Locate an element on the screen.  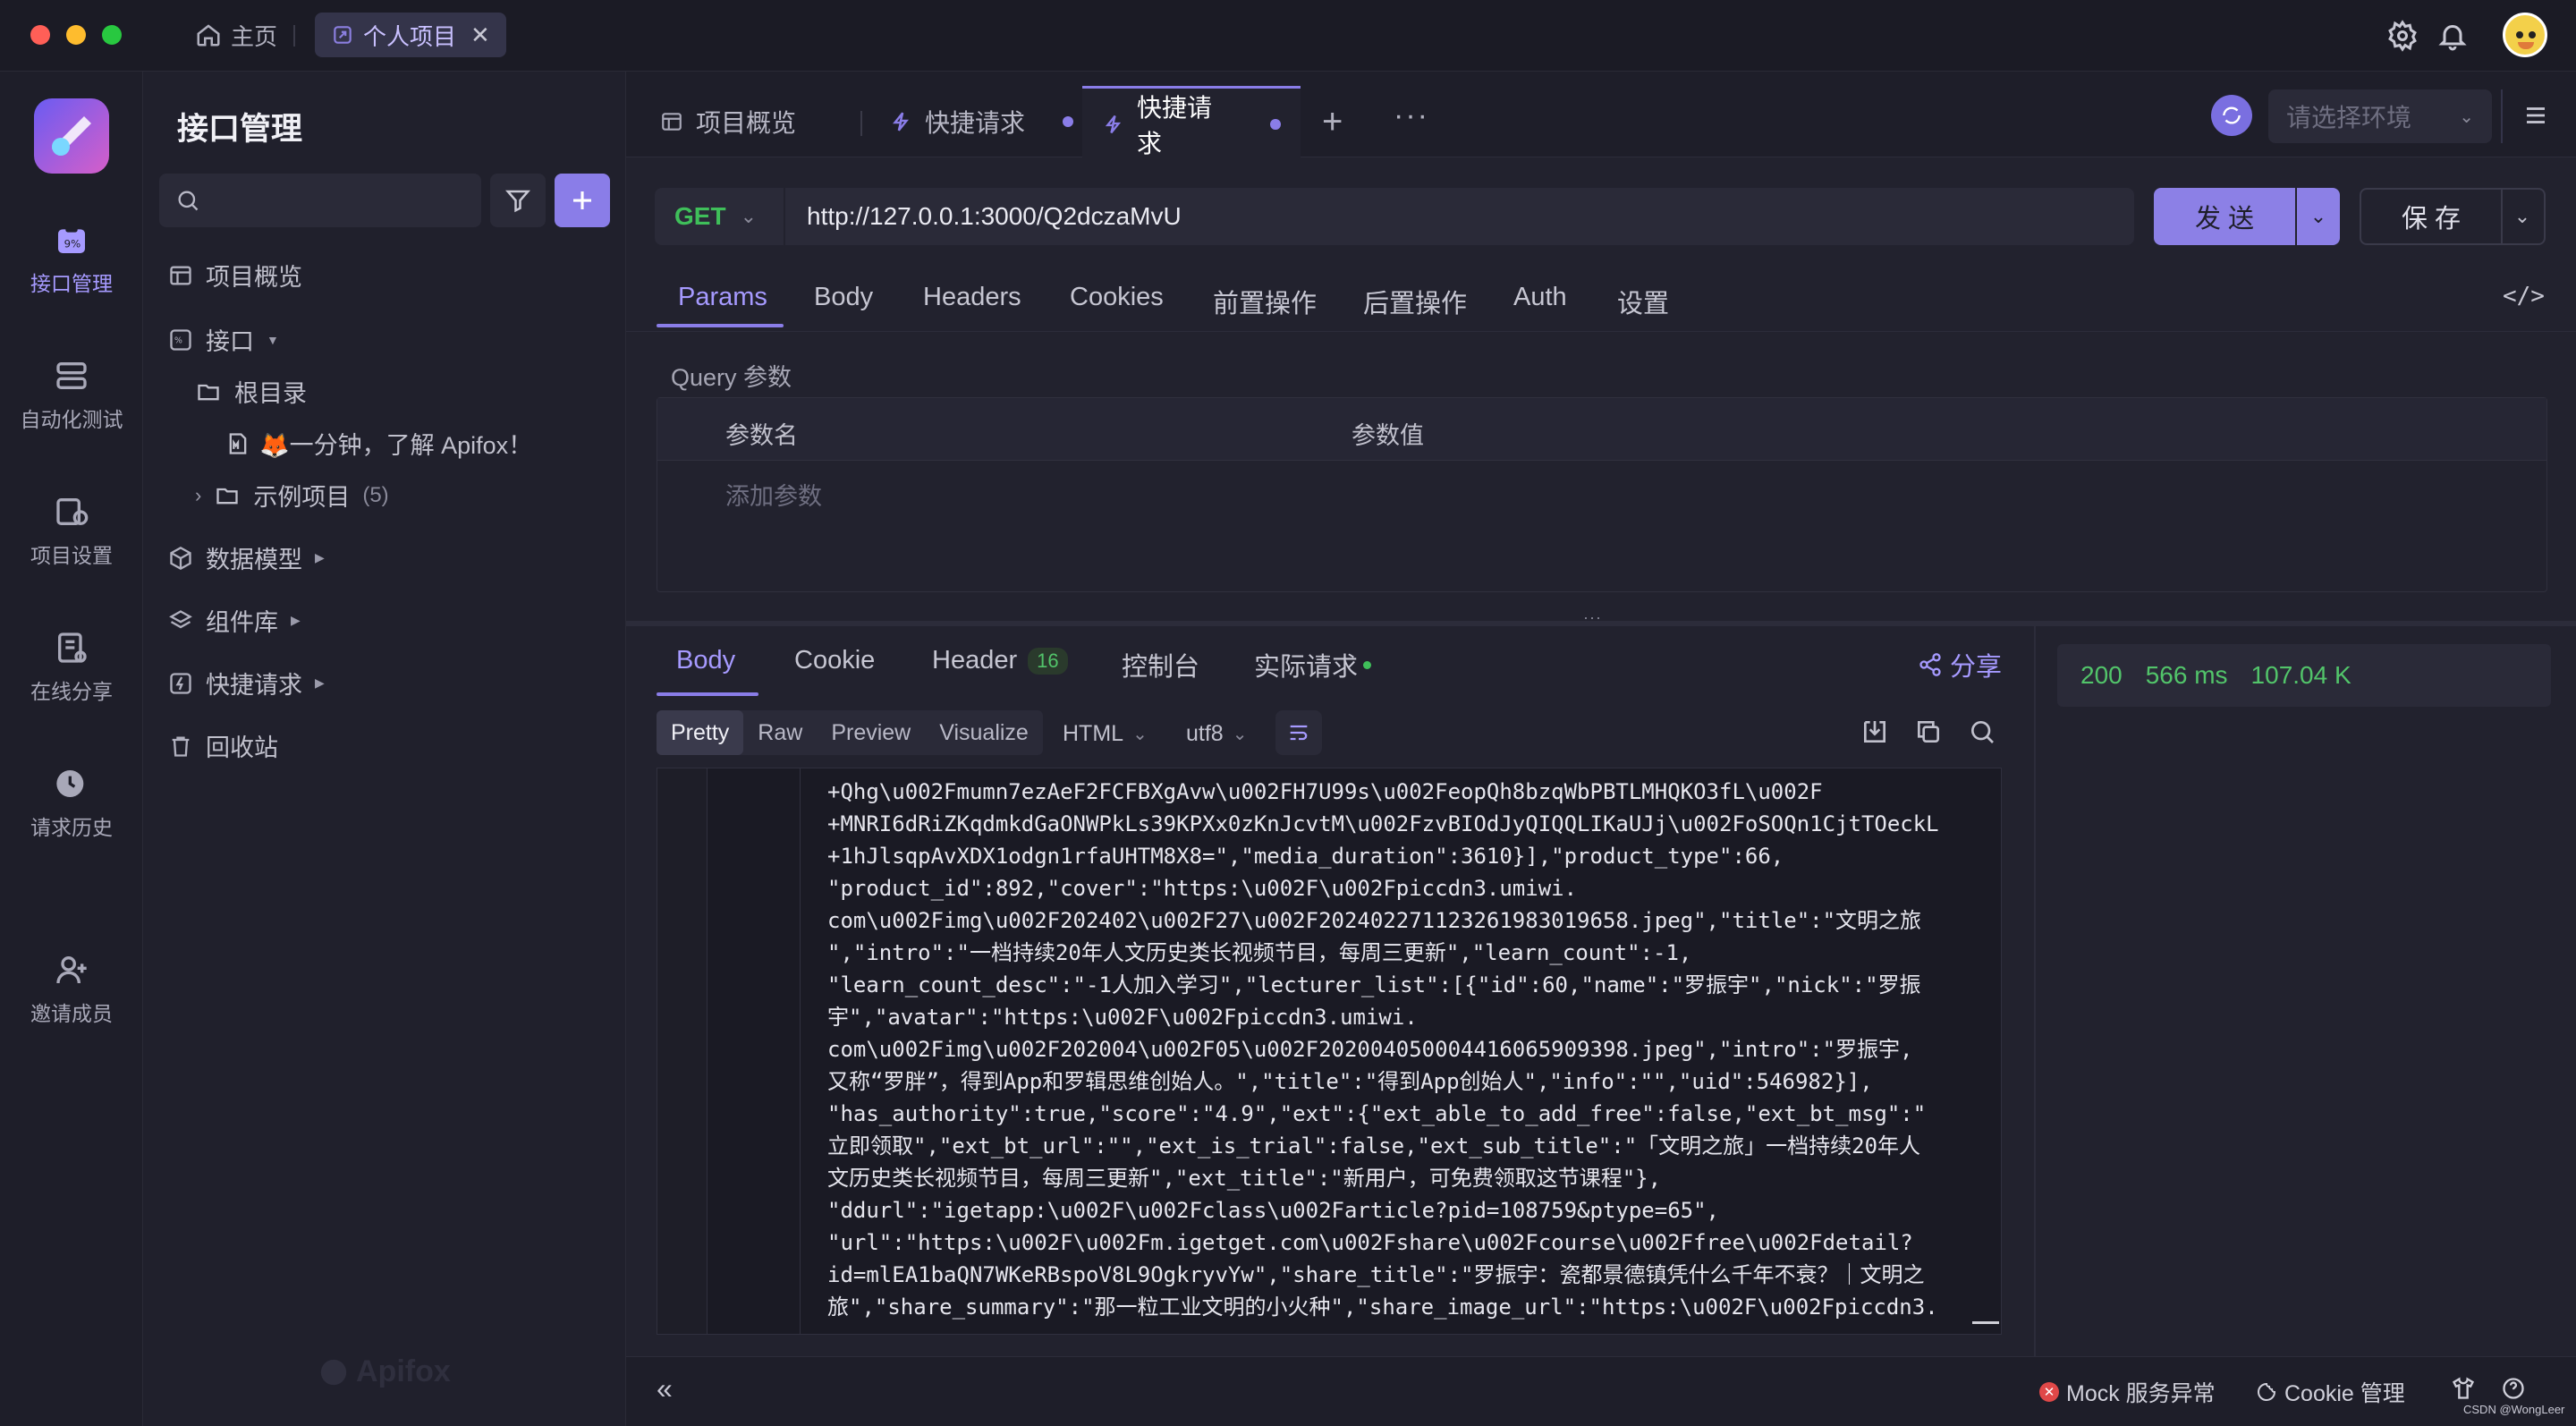
tab-params: Params is located at coordinates (722, 298).